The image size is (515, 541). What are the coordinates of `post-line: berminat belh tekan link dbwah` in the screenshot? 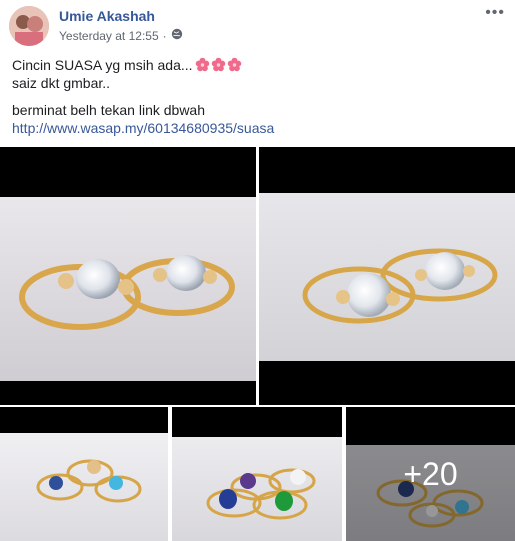 It's located at (109, 110).